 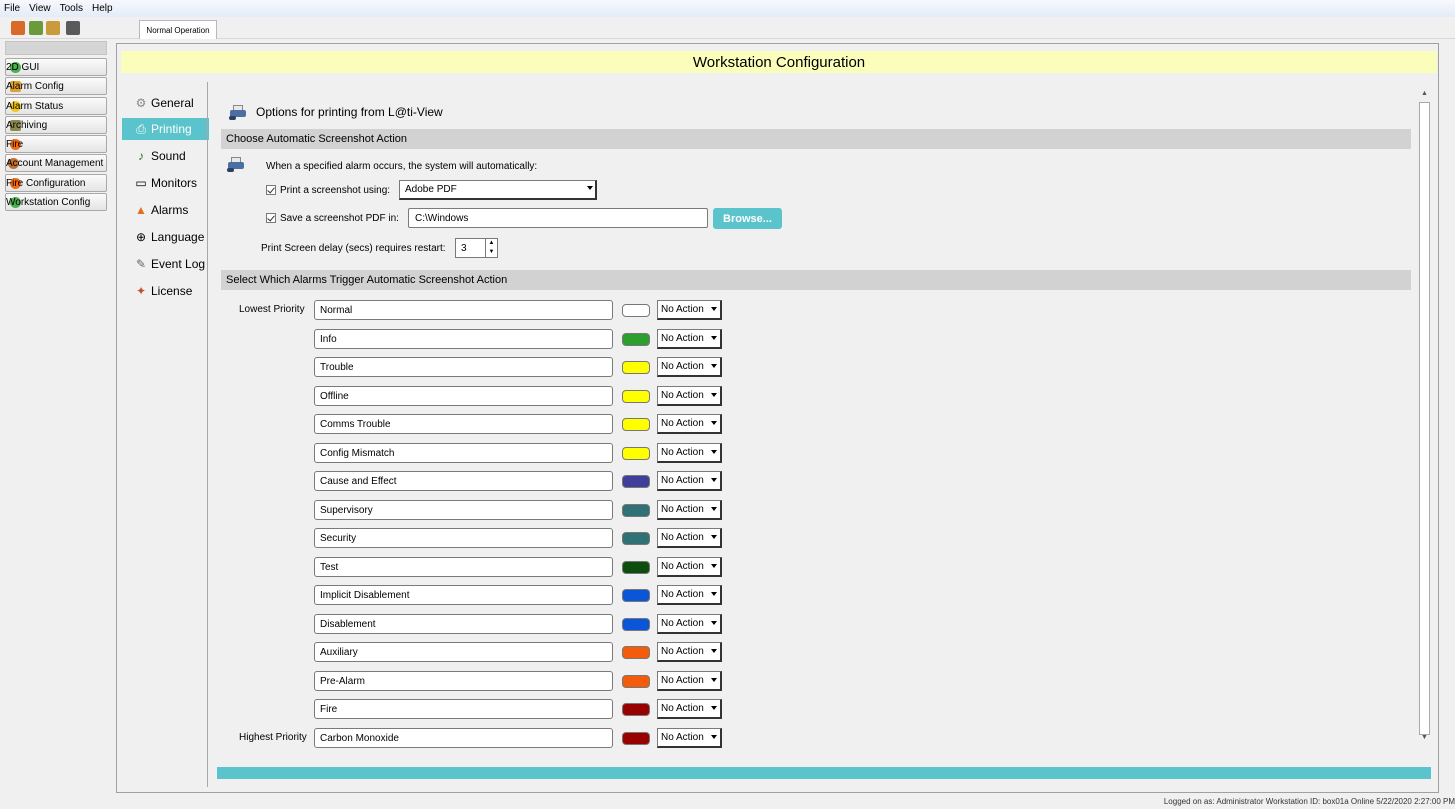 I want to click on menu-file: File, so click(x=12, y=8).